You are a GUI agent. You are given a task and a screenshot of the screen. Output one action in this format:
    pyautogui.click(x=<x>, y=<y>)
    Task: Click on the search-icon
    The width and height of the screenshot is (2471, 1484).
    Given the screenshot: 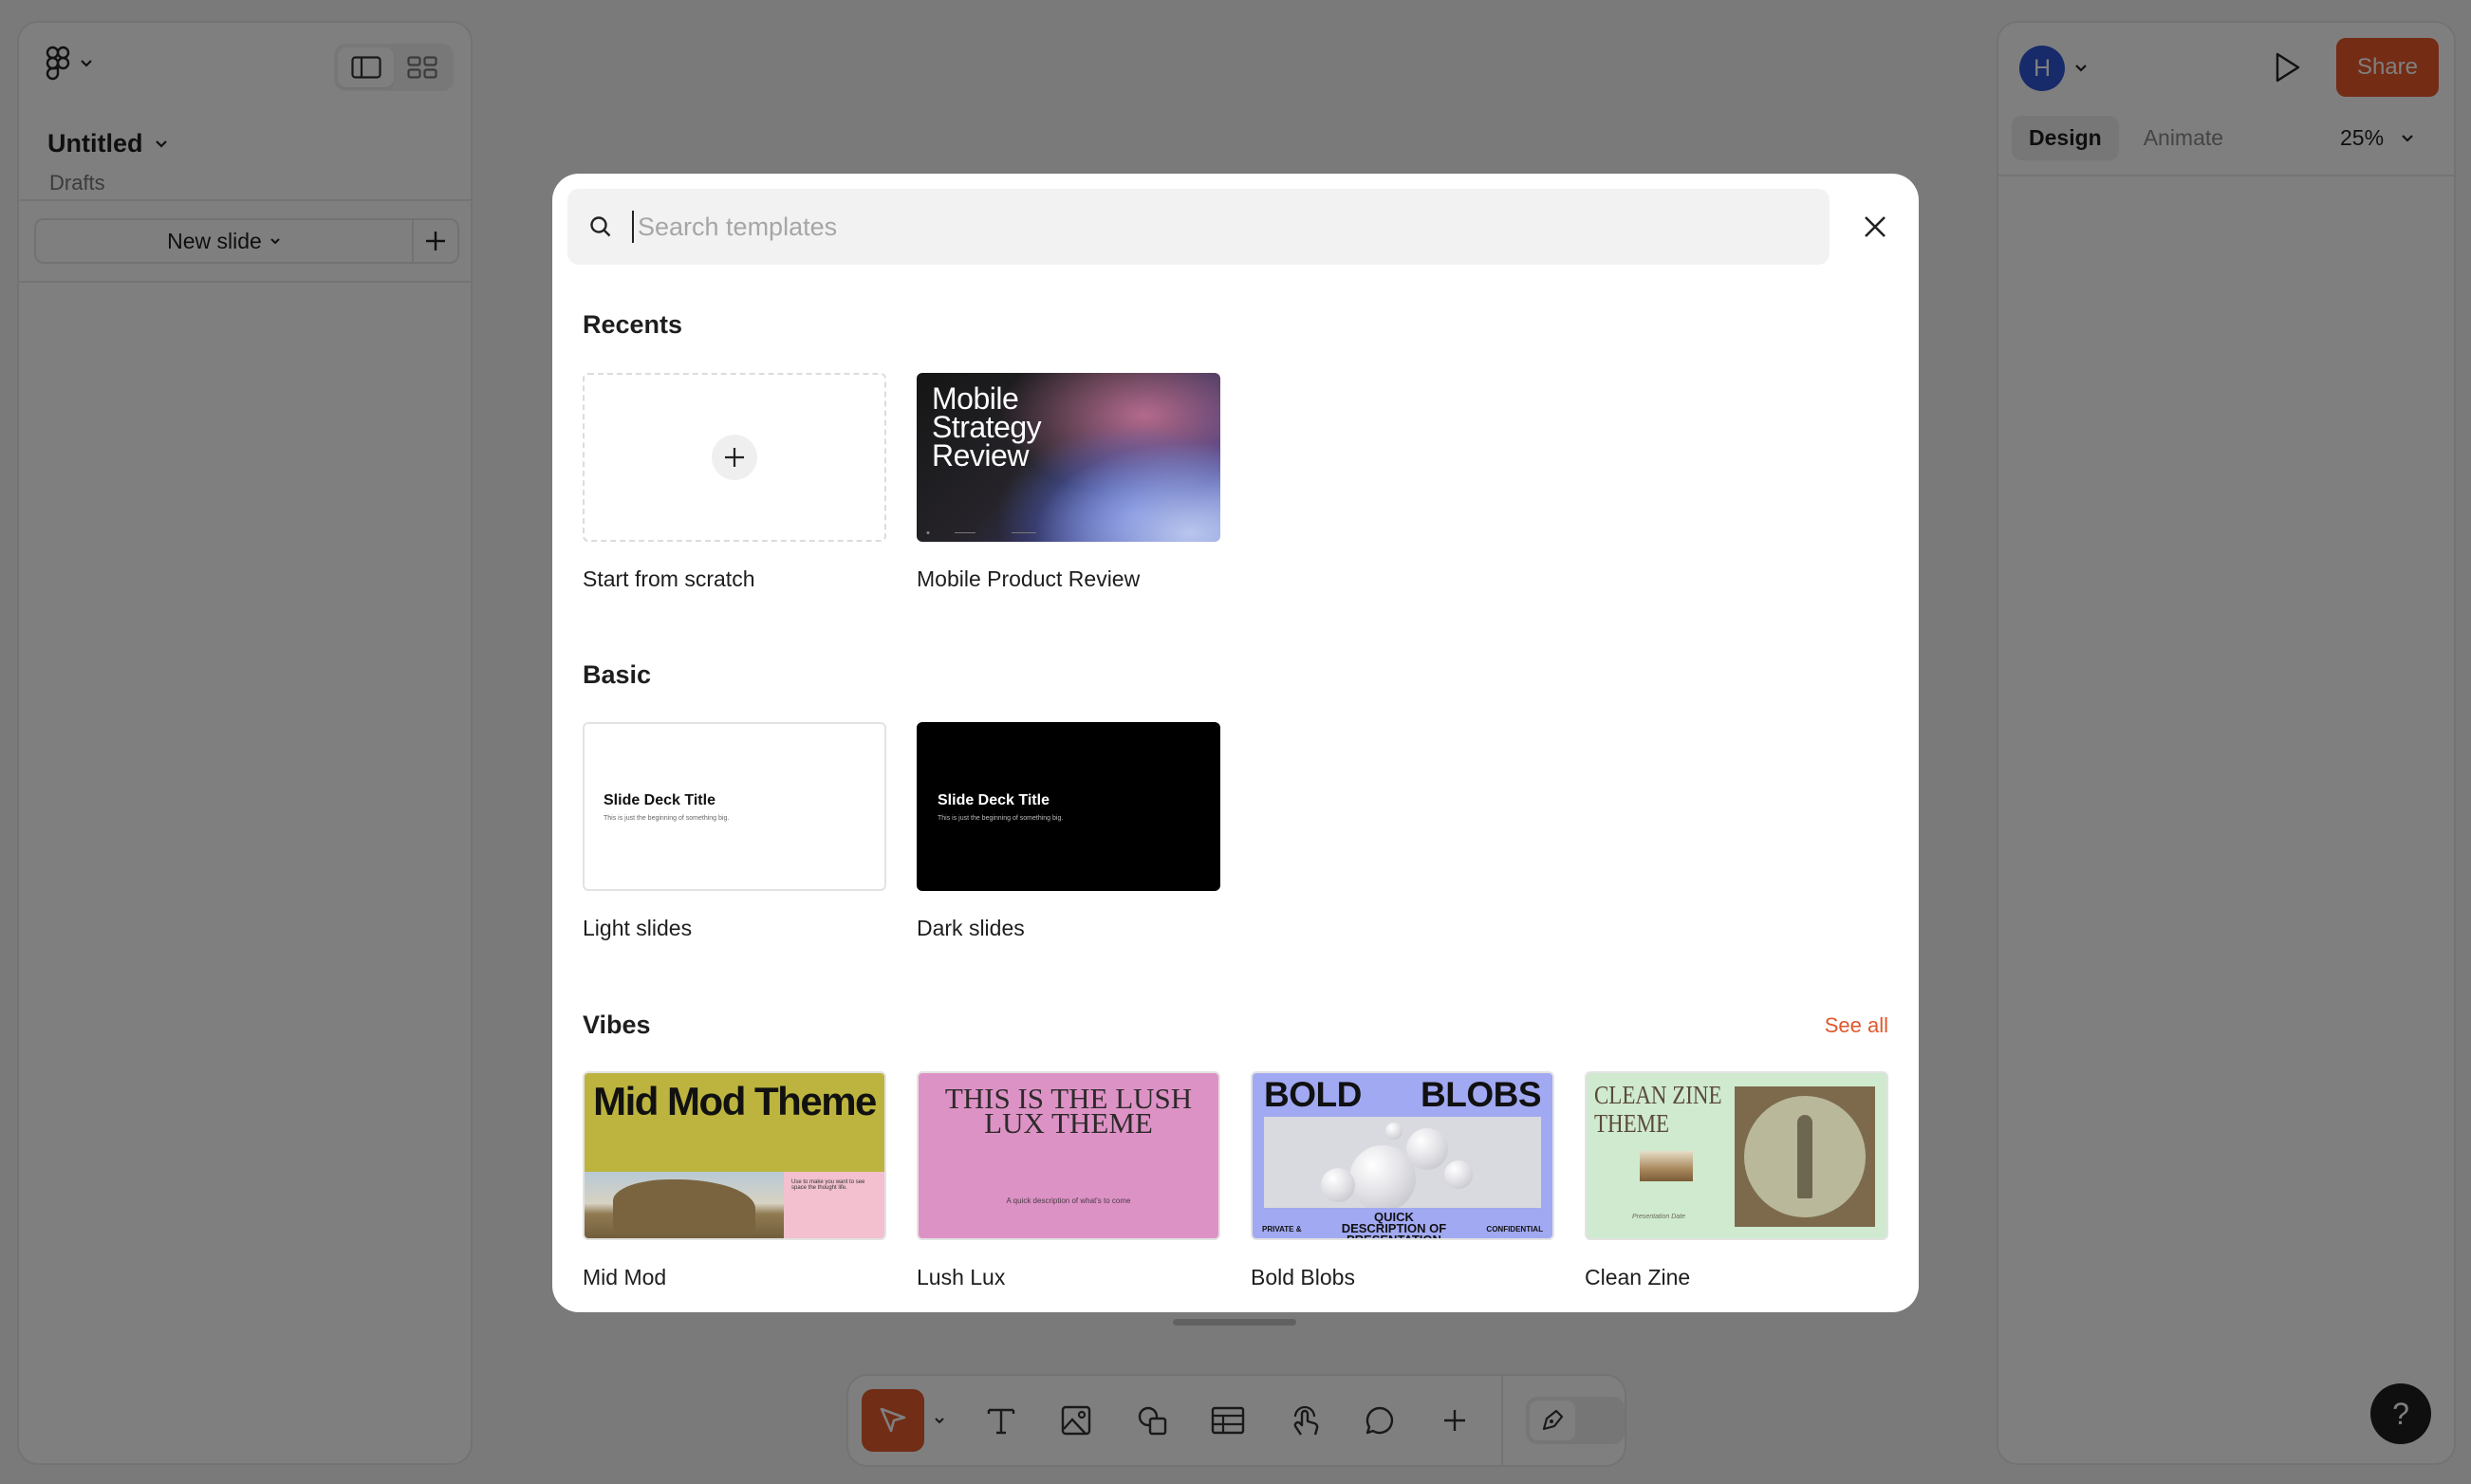 What is the action you would take?
    pyautogui.click(x=600, y=227)
    